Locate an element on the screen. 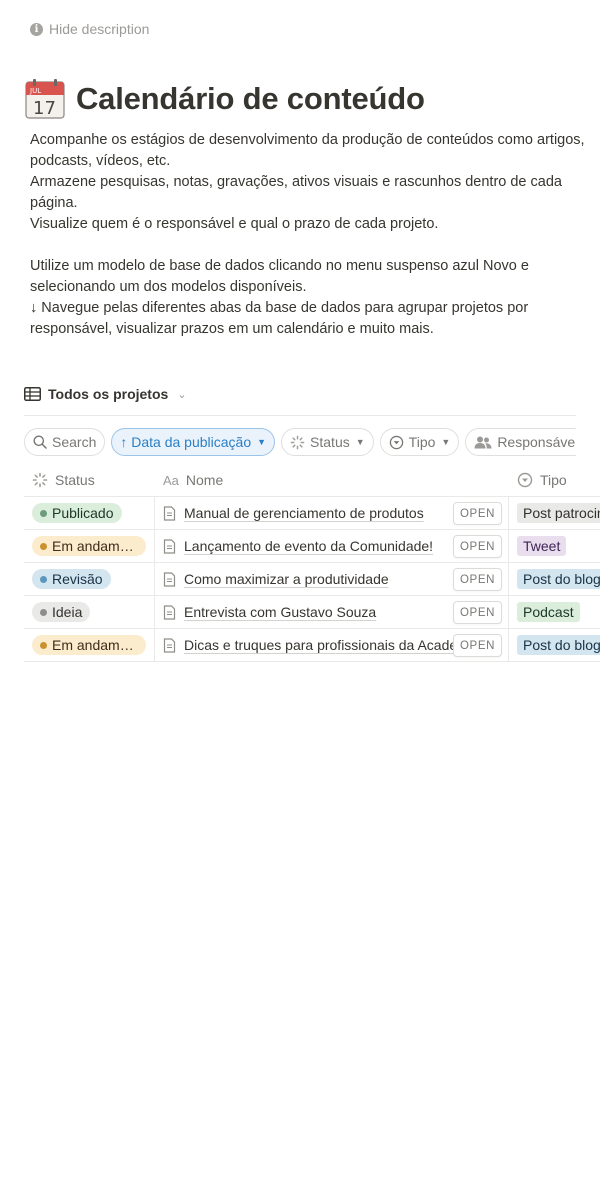  text-type-icon: Aa is located at coordinates (171, 480).